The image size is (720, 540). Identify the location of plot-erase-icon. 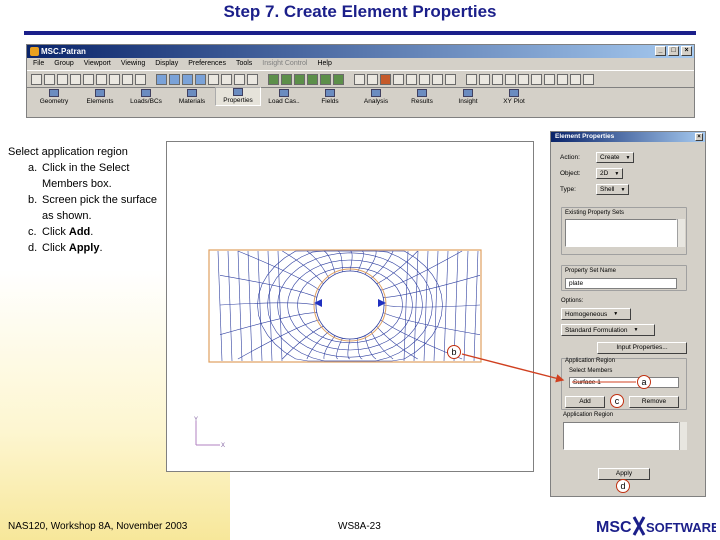
(437, 79).